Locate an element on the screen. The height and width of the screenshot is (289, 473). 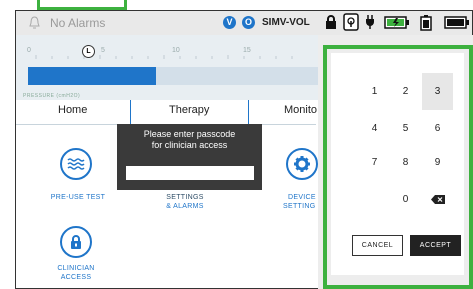
tick-label-15: 15 is located at coordinates (247, 50).